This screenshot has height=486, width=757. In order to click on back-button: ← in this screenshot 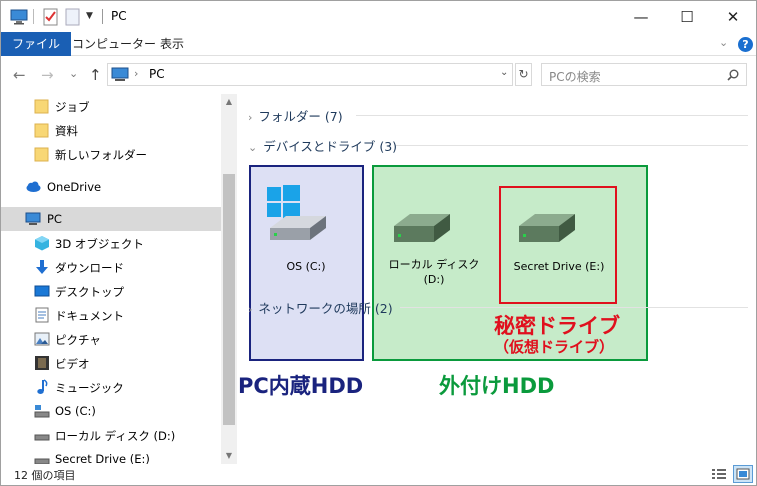, I will do `click(19, 75)`.